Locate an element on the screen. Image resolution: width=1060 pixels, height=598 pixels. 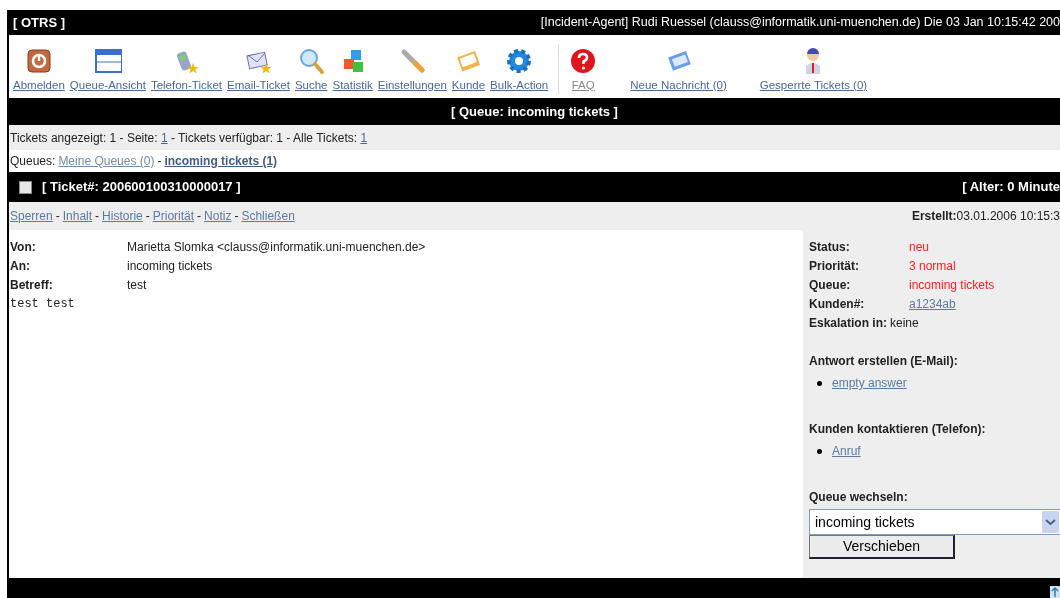
queue-link: Meine Queues (0) is located at coordinates (106, 161).